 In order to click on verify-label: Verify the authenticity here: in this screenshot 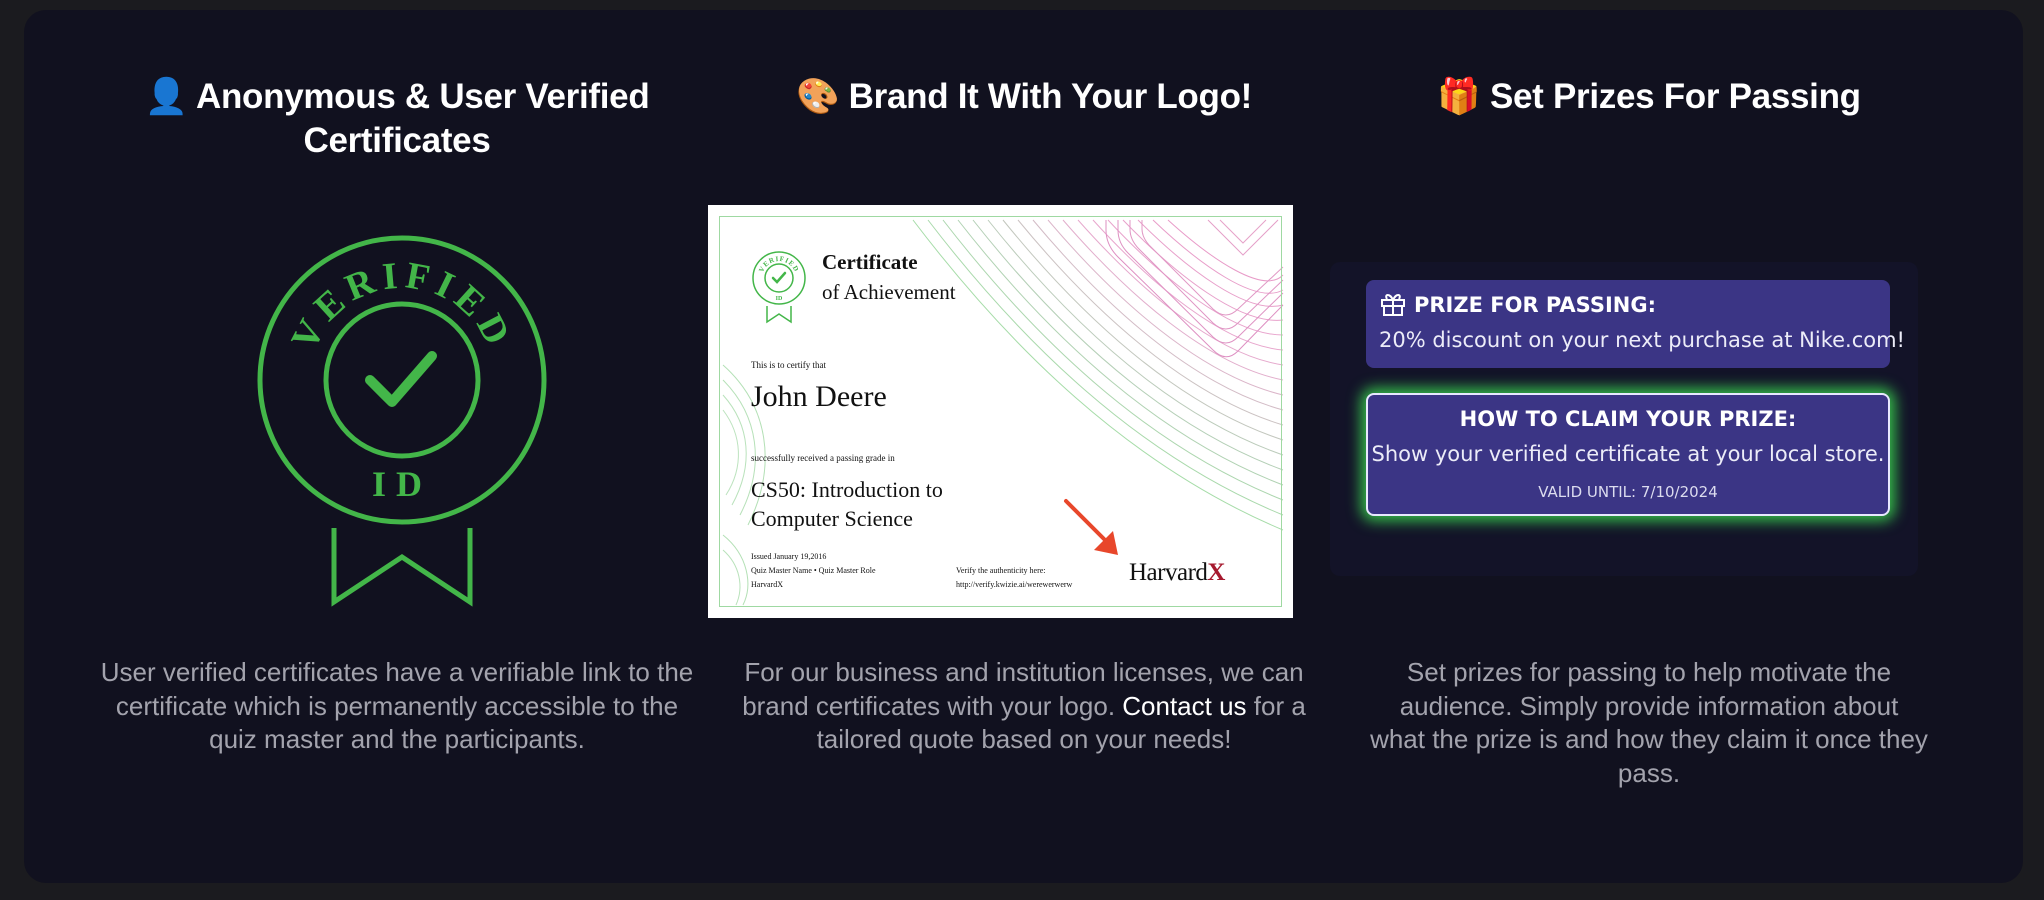, I will do `click(1001, 570)`.